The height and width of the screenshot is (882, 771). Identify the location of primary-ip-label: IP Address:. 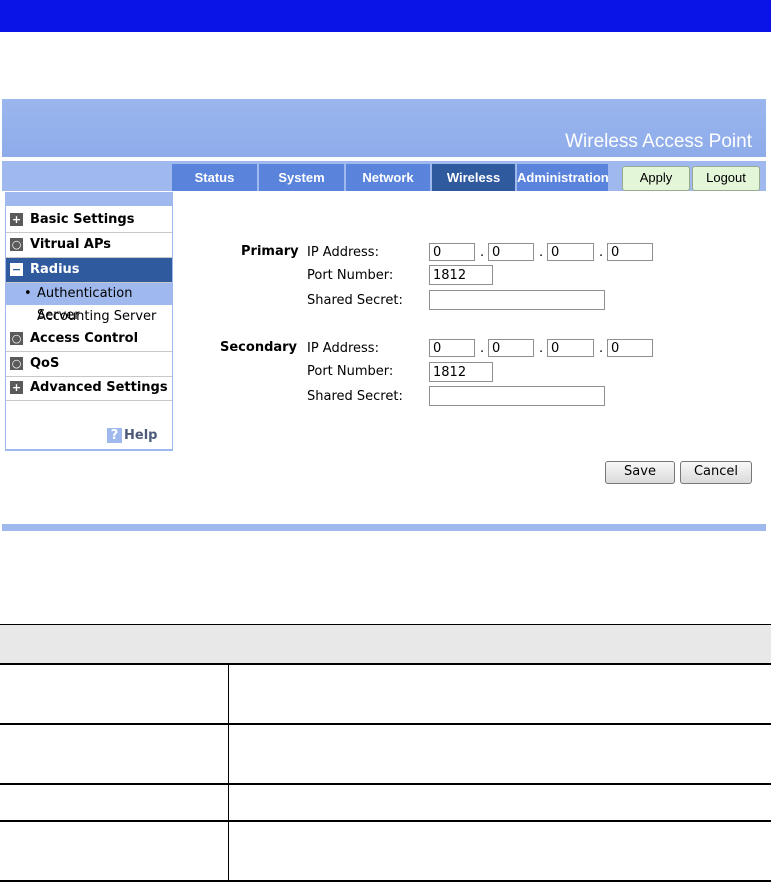
(343, 252).